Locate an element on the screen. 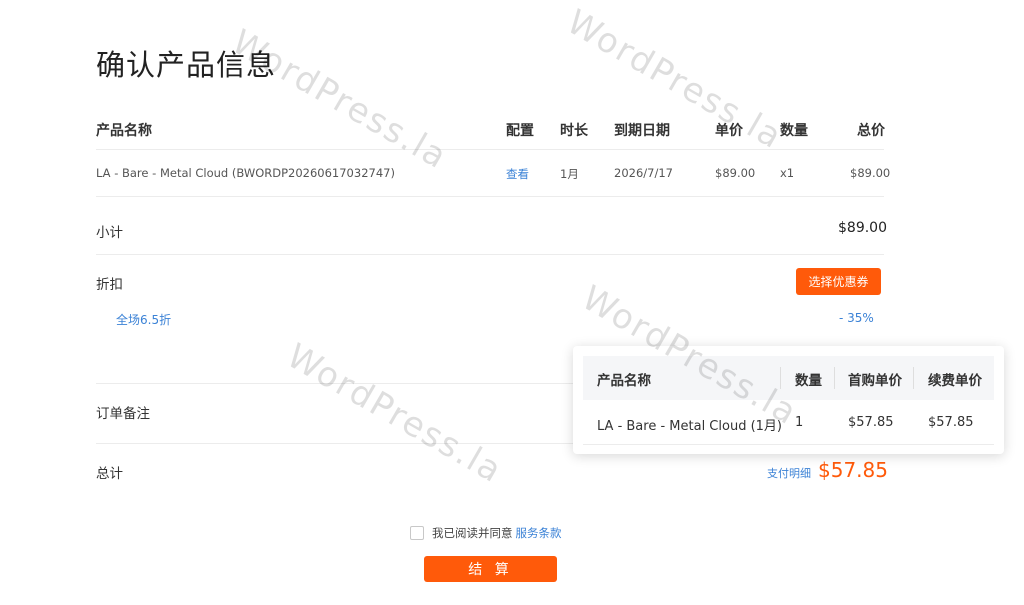 This screenshot has width=1024, height=605. agreement-checkbox is located at coordinates (417, 533).